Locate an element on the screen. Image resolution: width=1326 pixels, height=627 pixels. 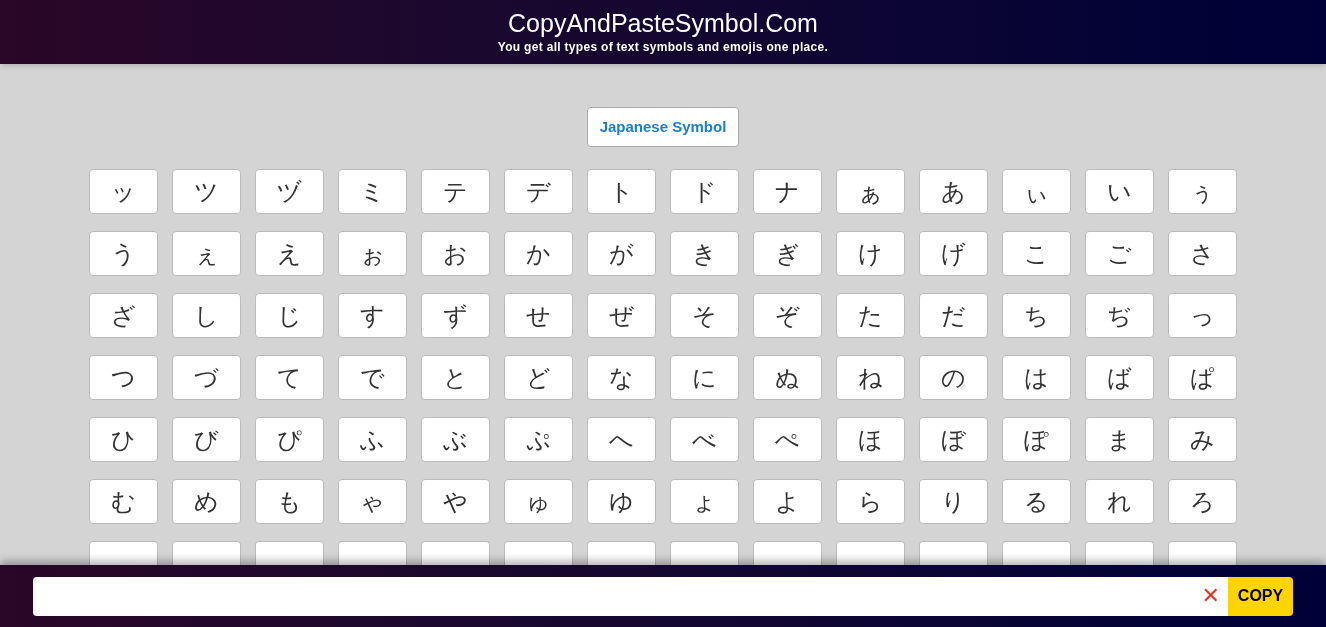
symbol-key: ぢ is located at coordinates (1119, 315).